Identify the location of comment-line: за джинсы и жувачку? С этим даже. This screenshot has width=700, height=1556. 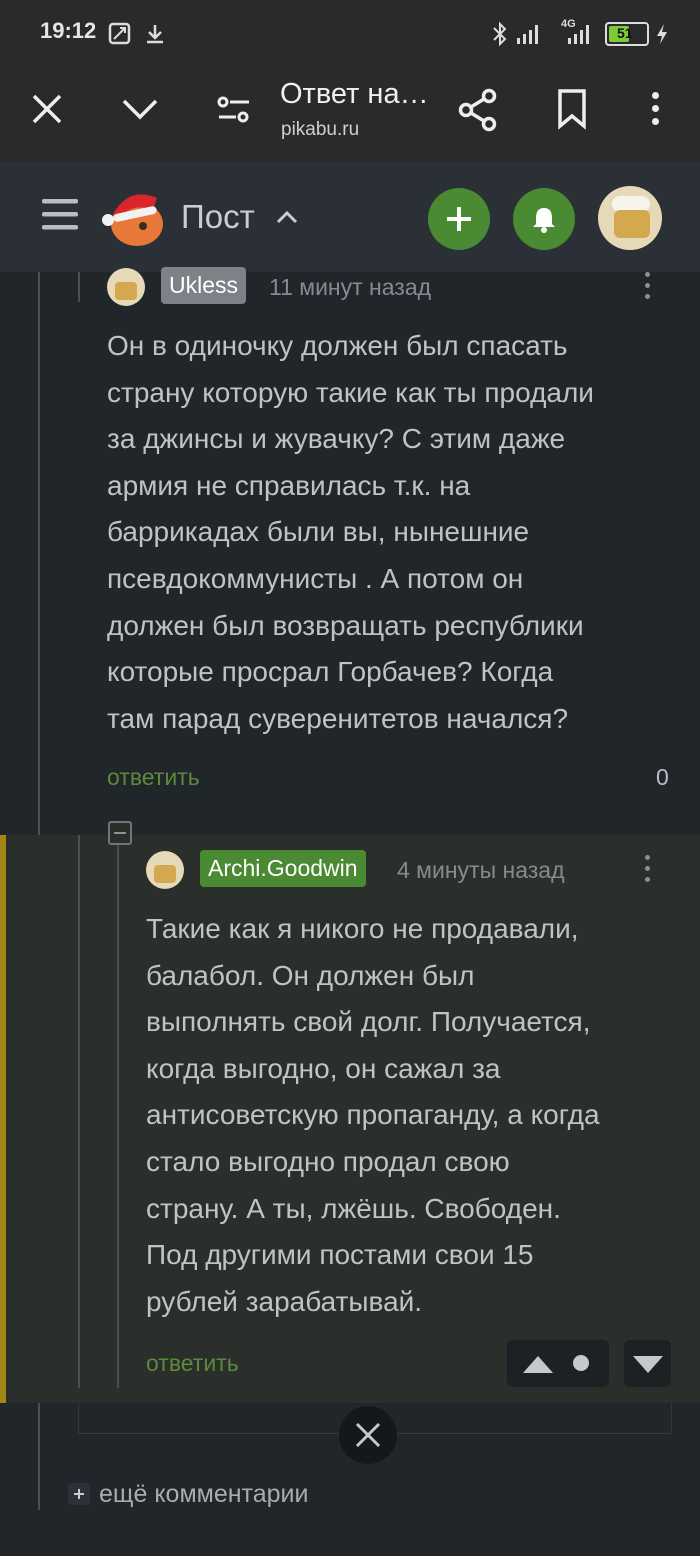
(336, 439).